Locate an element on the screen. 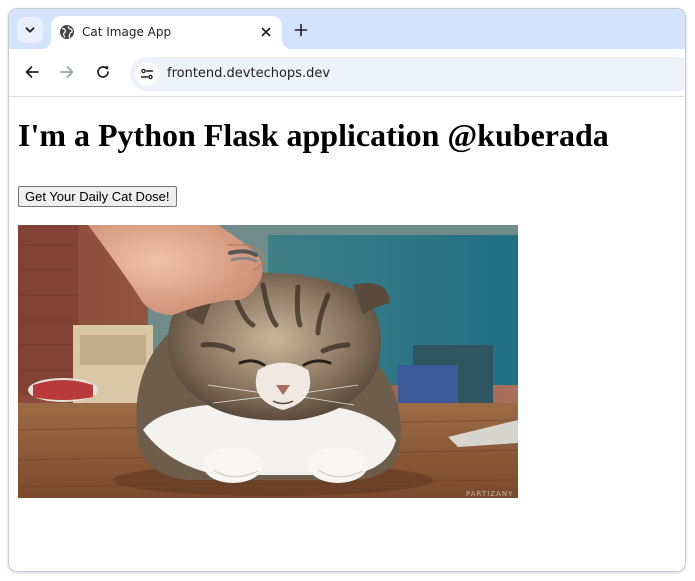  toolbar: frontend.devtechops.dev is located at coordinates (347, 73).